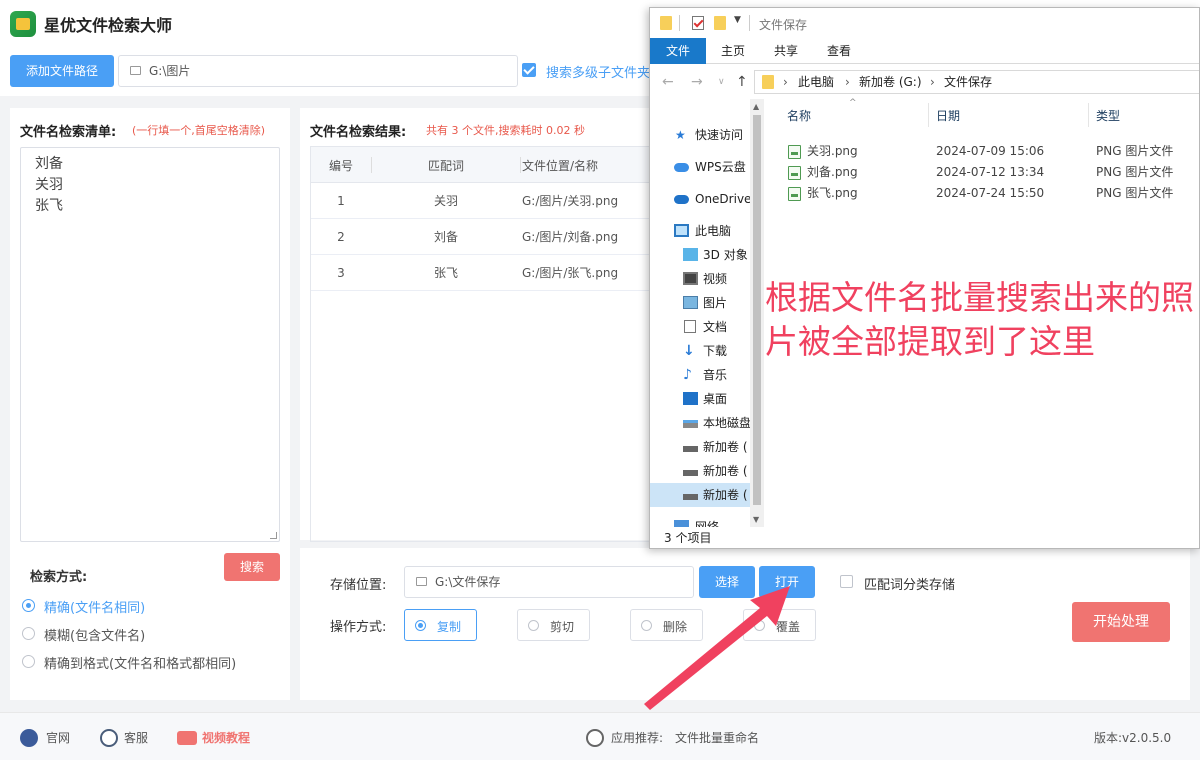  Describe the element at coordinates (678, 51) in the screenshot. I see `ribbon-tab-file: 文件` at that location.